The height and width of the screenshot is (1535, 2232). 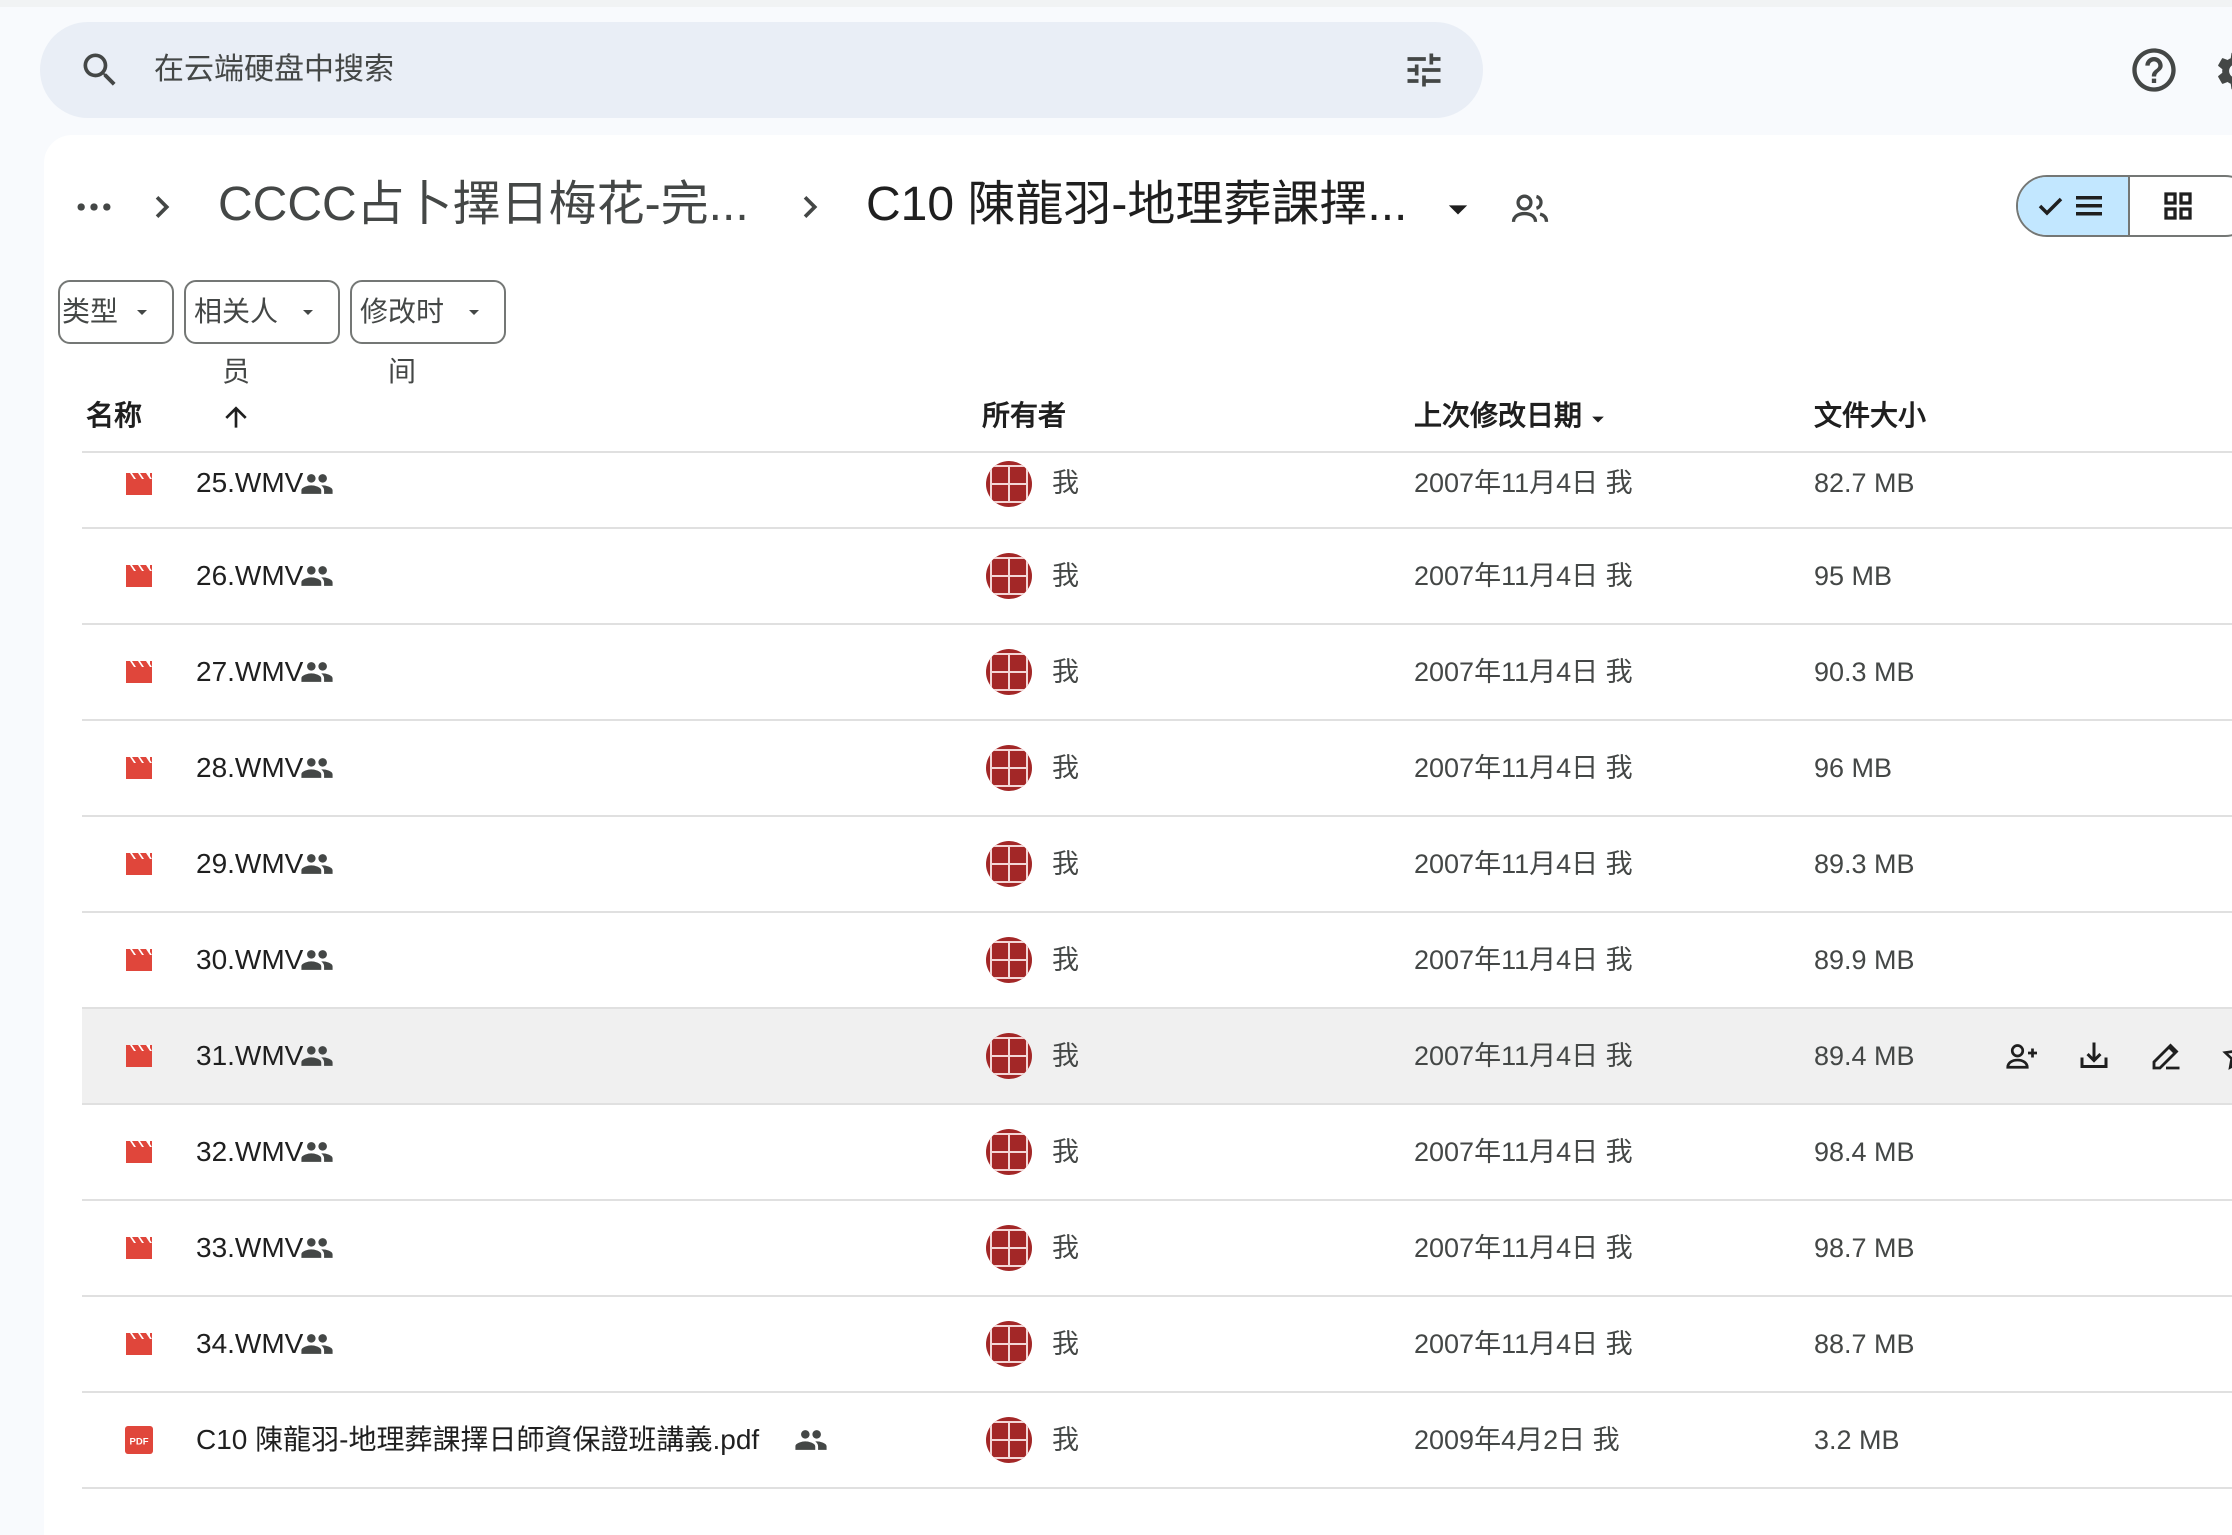 What do you see at coordinates (2094, 1056) in the screenshot?
I see `download-icon` at bounding box center [2094, 1056].